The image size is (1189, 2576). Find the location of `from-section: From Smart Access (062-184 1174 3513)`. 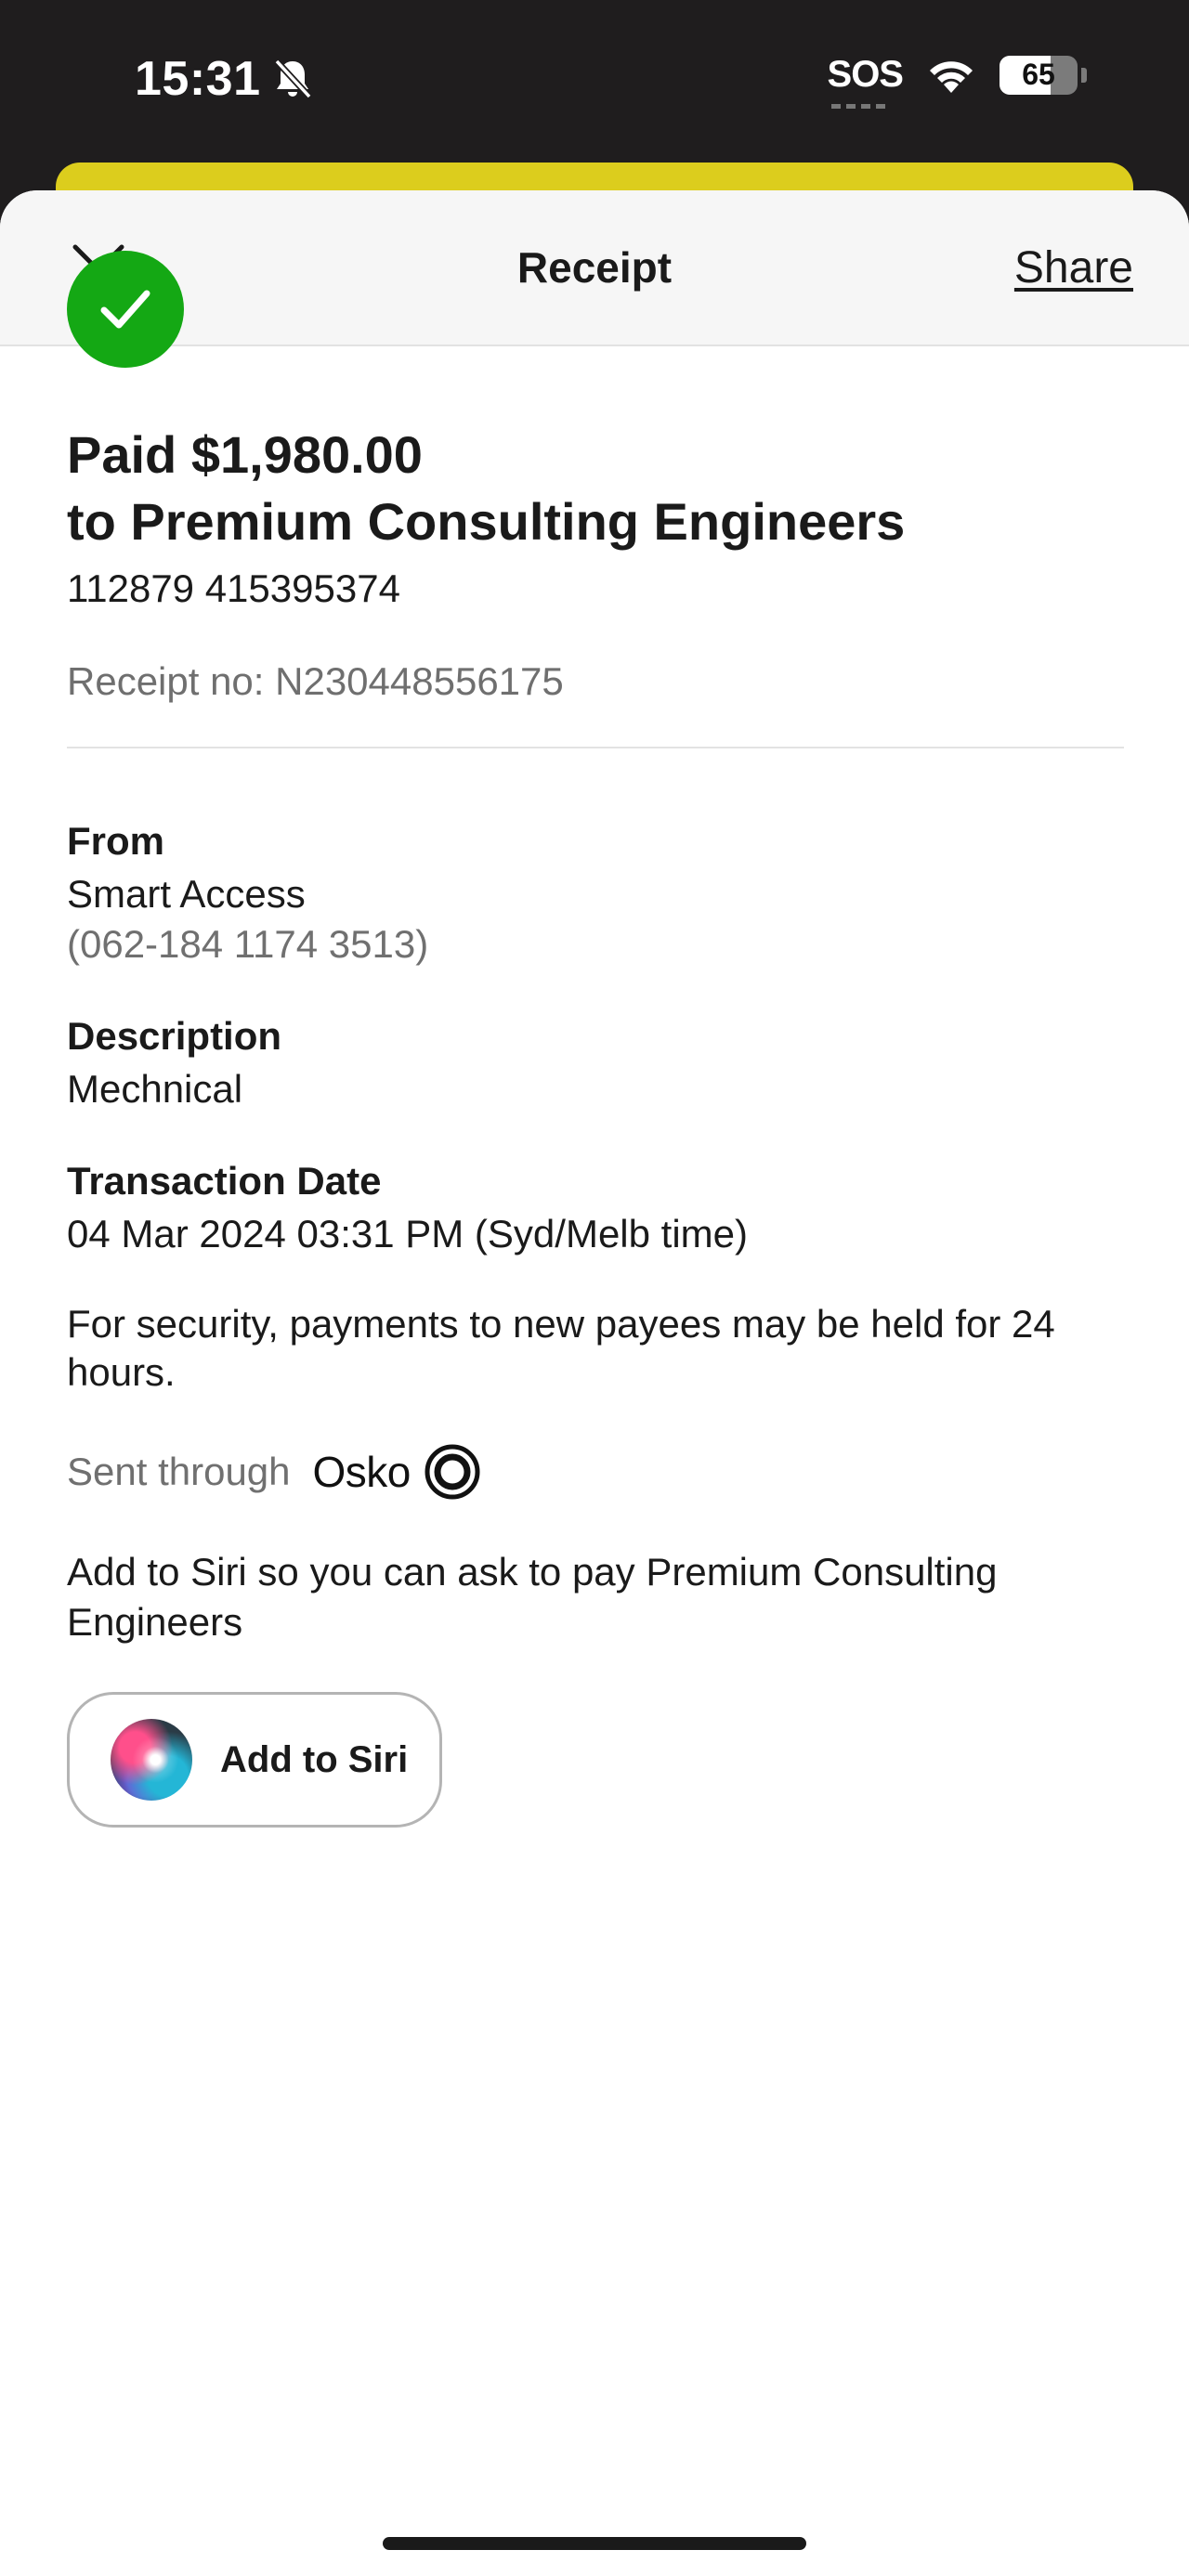

from-section: From Smart Access (062-184 1174 3513) is located at coordinates (594, 891).